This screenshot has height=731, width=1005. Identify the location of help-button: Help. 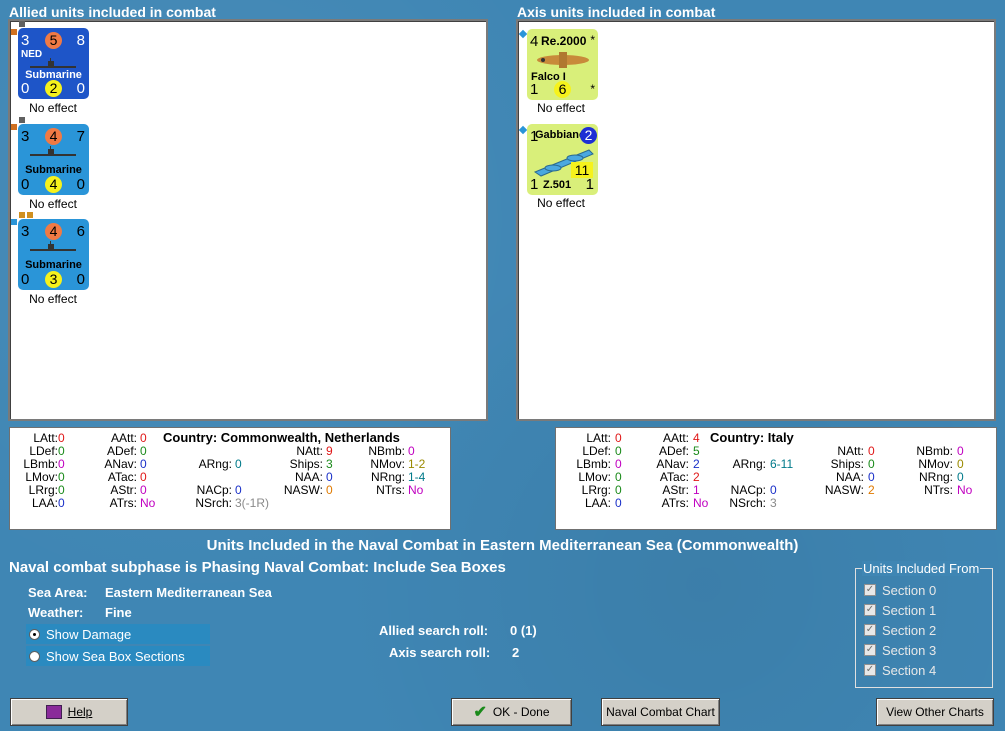
(69, 712).